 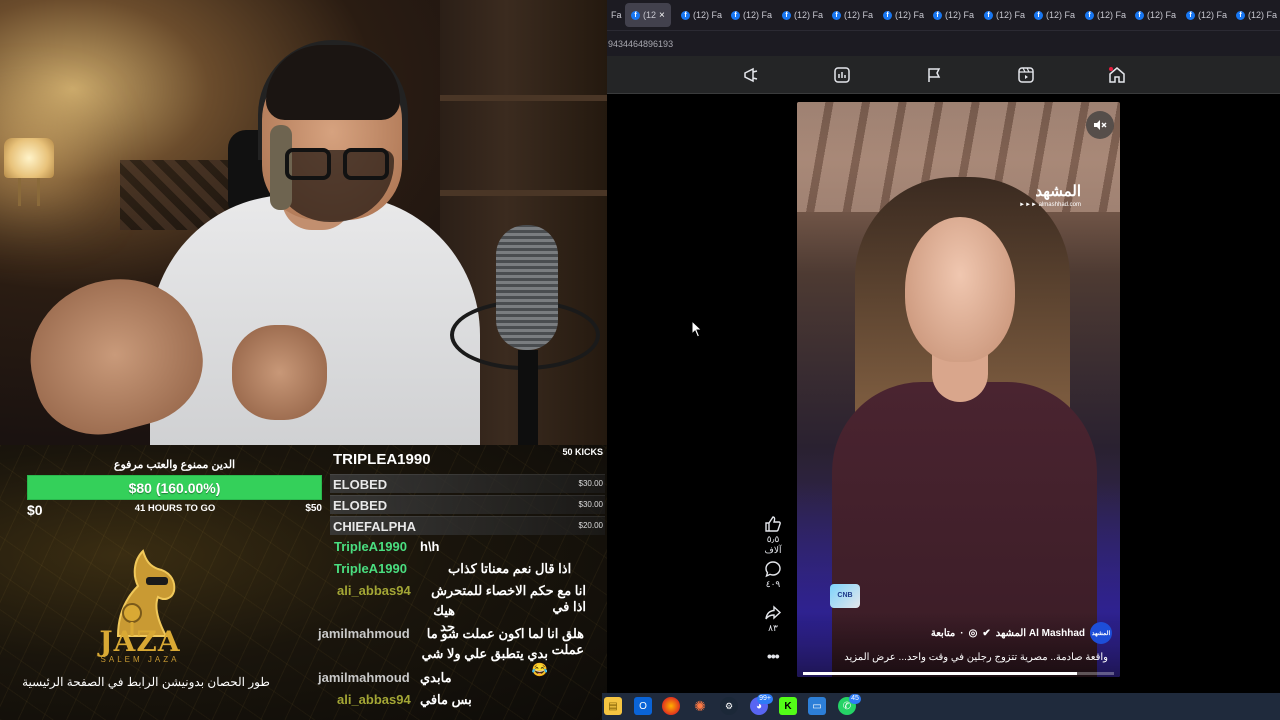 What do you see at coordinates (29, 192) in the screenshot?
I see `lamp-stand` at bounding box center [29, 192].